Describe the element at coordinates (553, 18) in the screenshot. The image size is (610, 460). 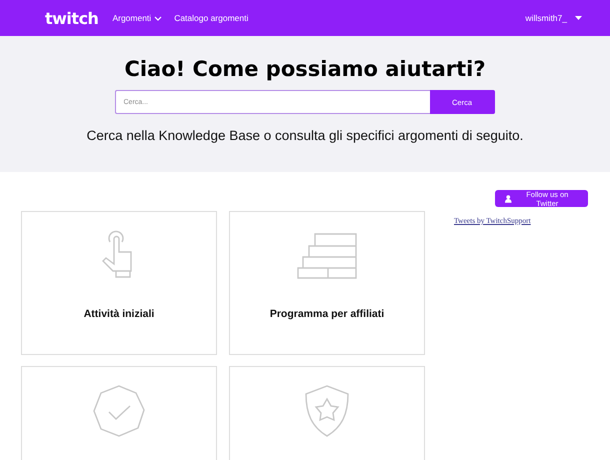
I see `user-menu: willsmith7_` at that location.